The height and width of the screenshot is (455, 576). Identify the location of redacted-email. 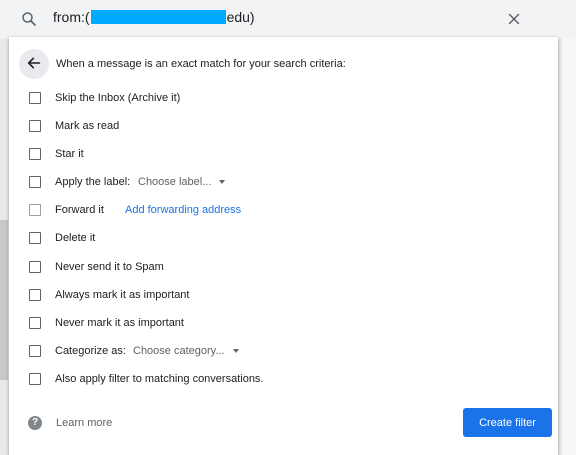
(158, 17).